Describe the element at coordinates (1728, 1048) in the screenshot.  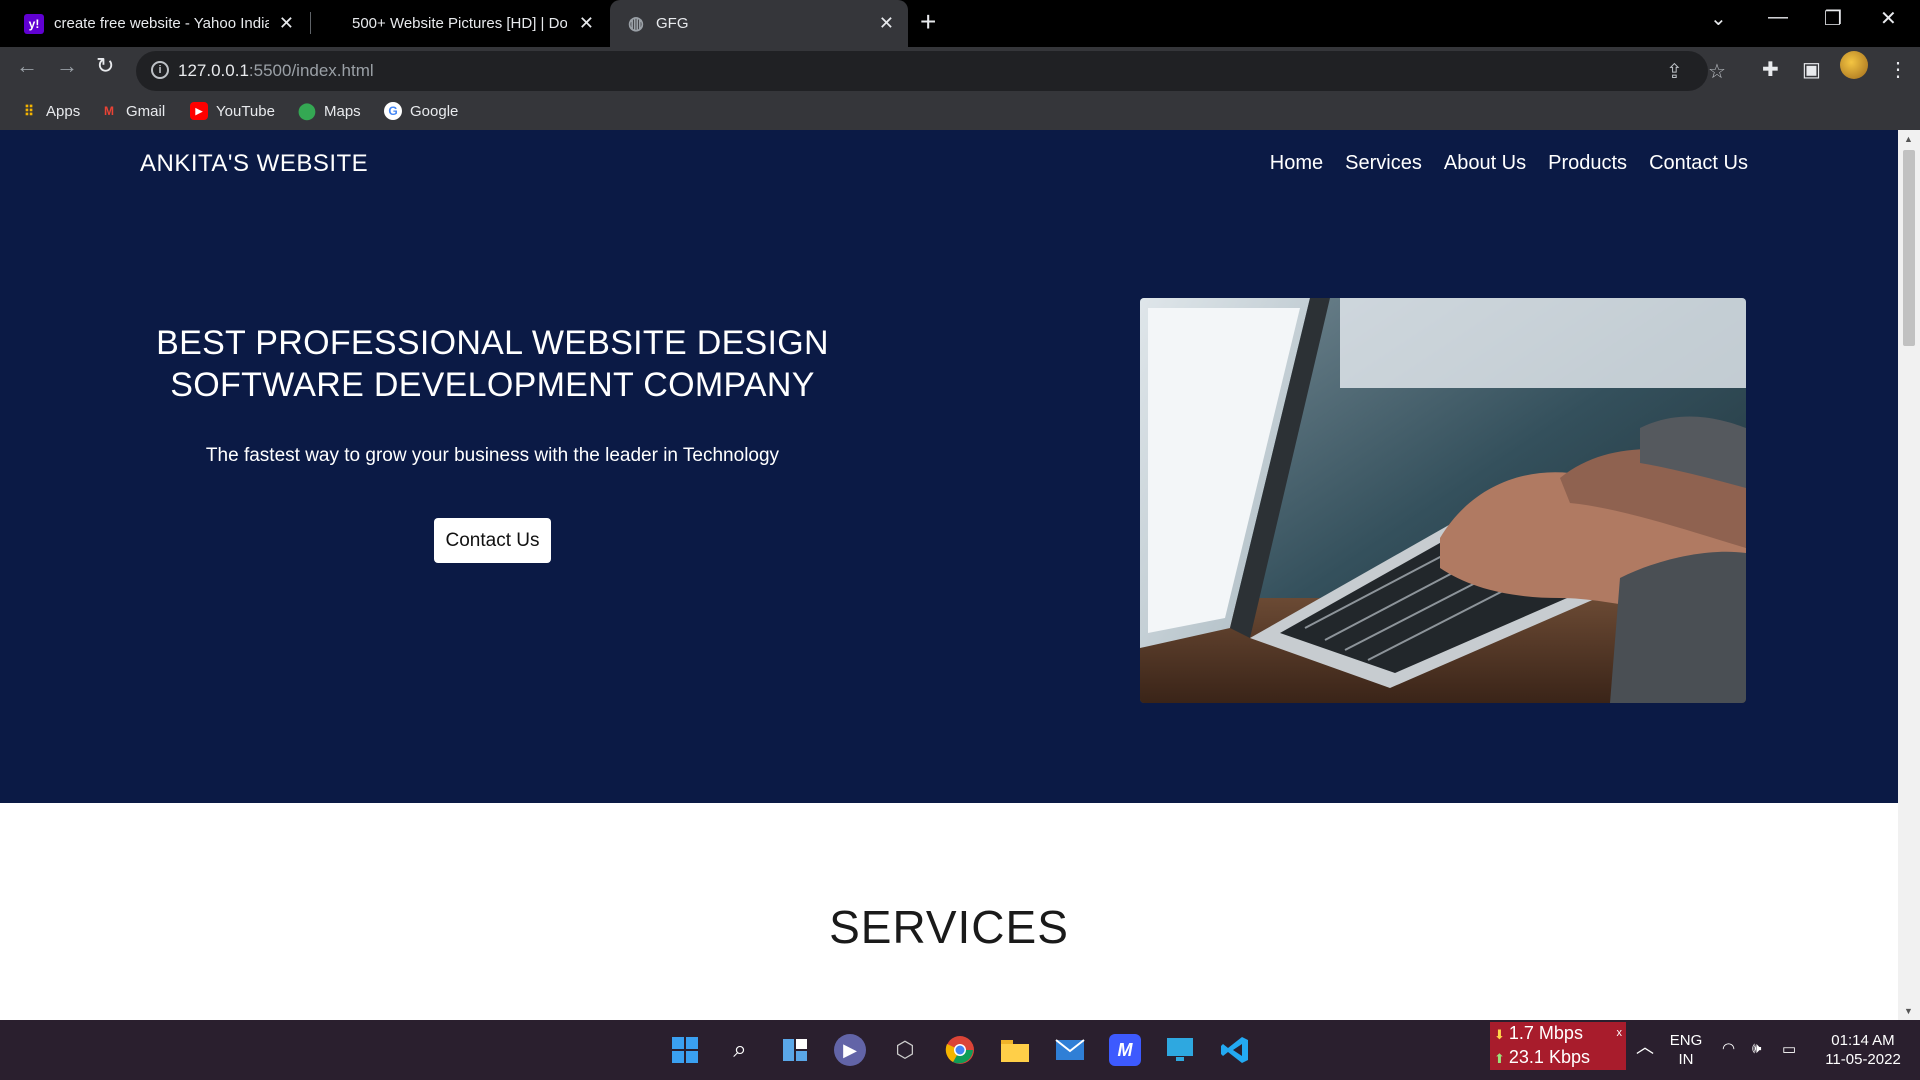
I see `wifi-icon: ◠` at that location.